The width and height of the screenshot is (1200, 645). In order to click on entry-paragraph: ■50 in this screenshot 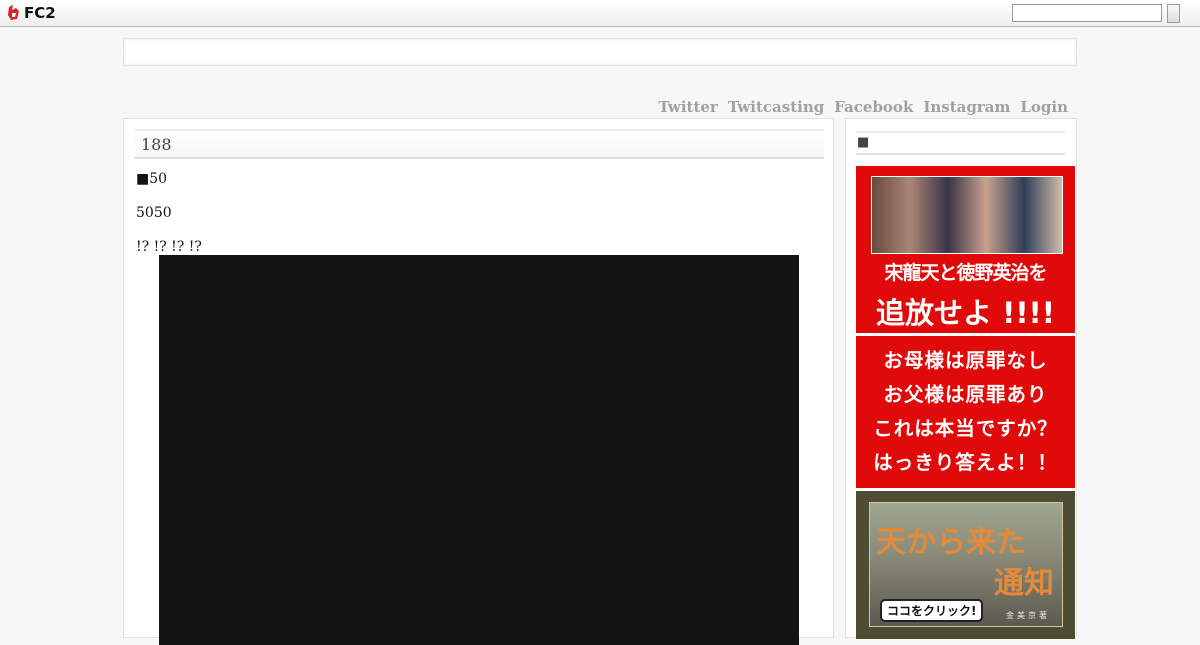, I will do `click(152, 179)`.